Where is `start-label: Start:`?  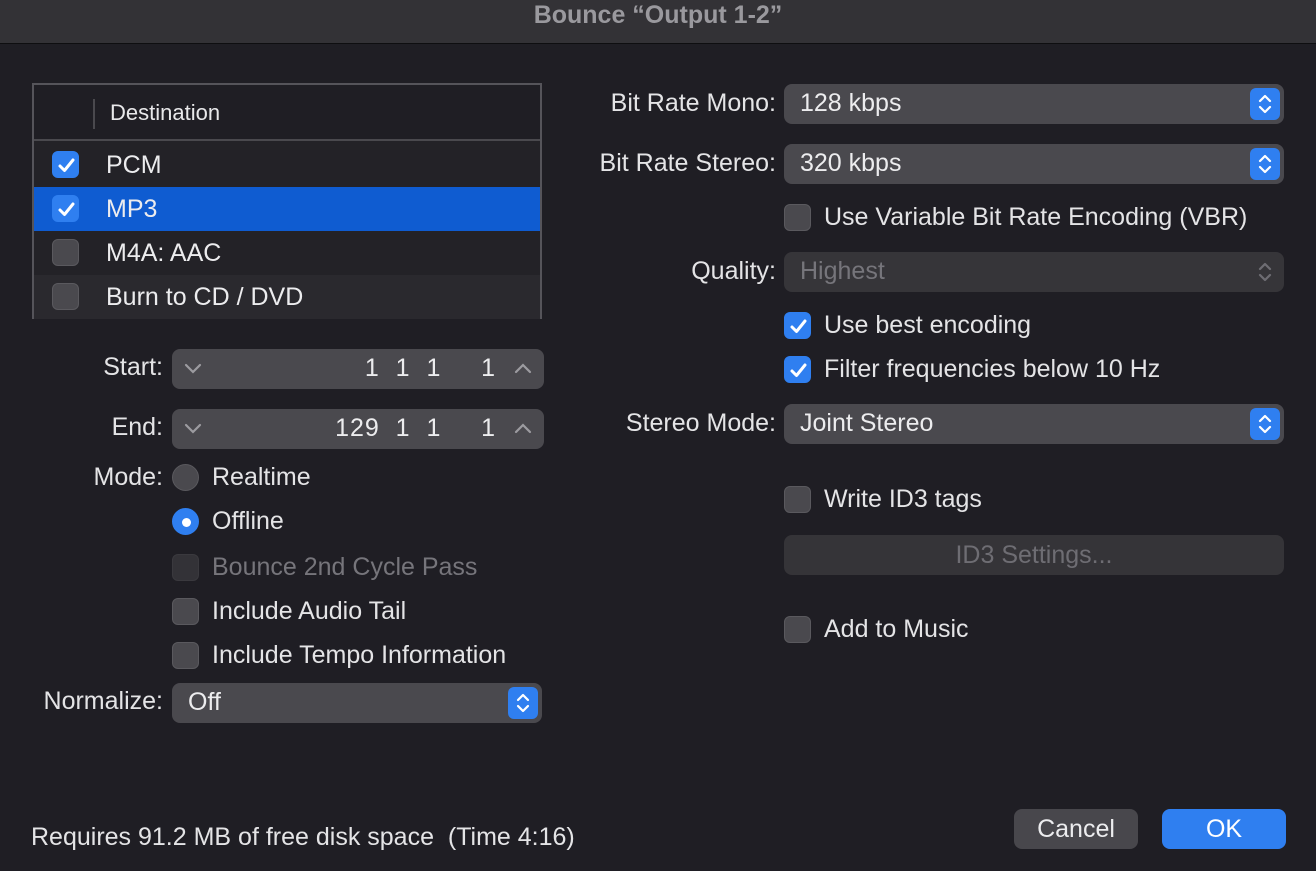 start-label: Start: is located at coordinates (133, 367).